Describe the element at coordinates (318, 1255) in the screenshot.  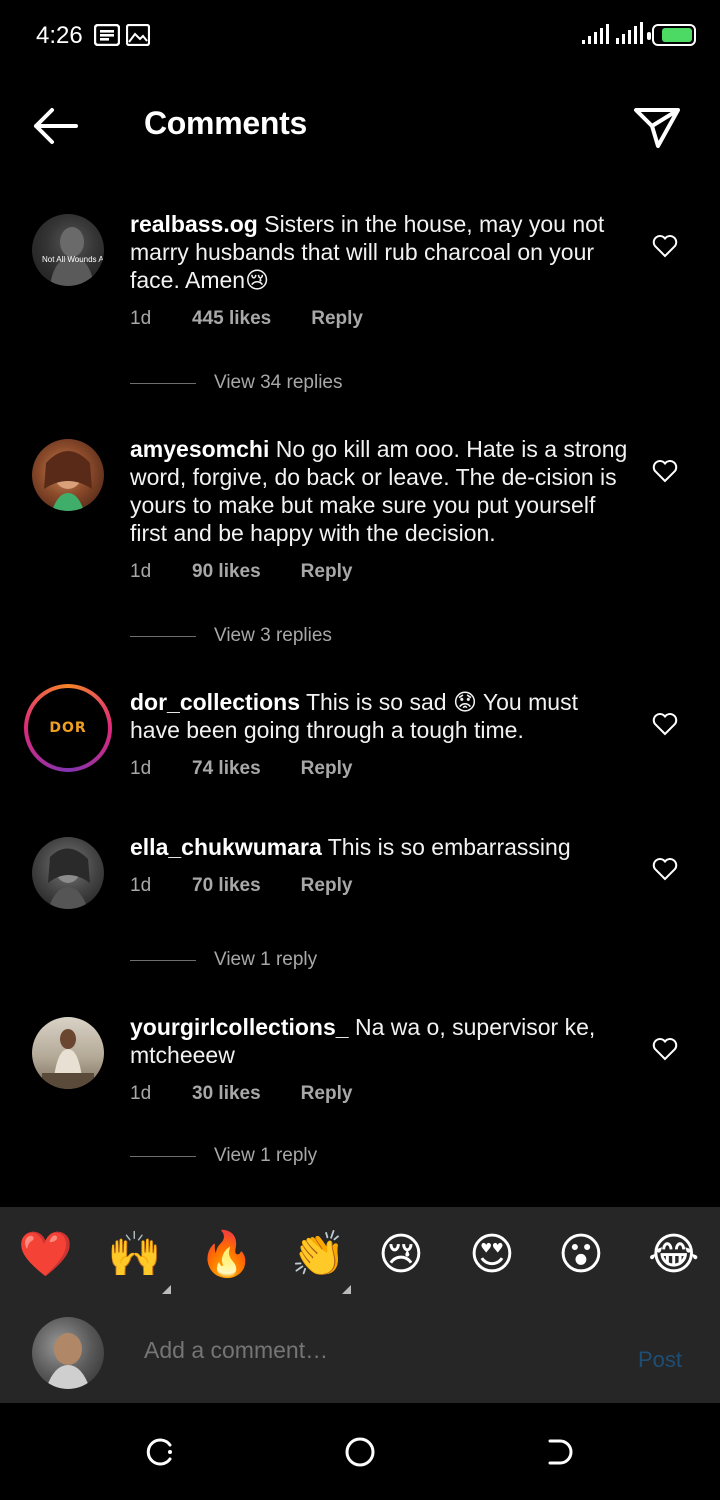
I see `emoji-clapping-hands-button: 👏` at that location.